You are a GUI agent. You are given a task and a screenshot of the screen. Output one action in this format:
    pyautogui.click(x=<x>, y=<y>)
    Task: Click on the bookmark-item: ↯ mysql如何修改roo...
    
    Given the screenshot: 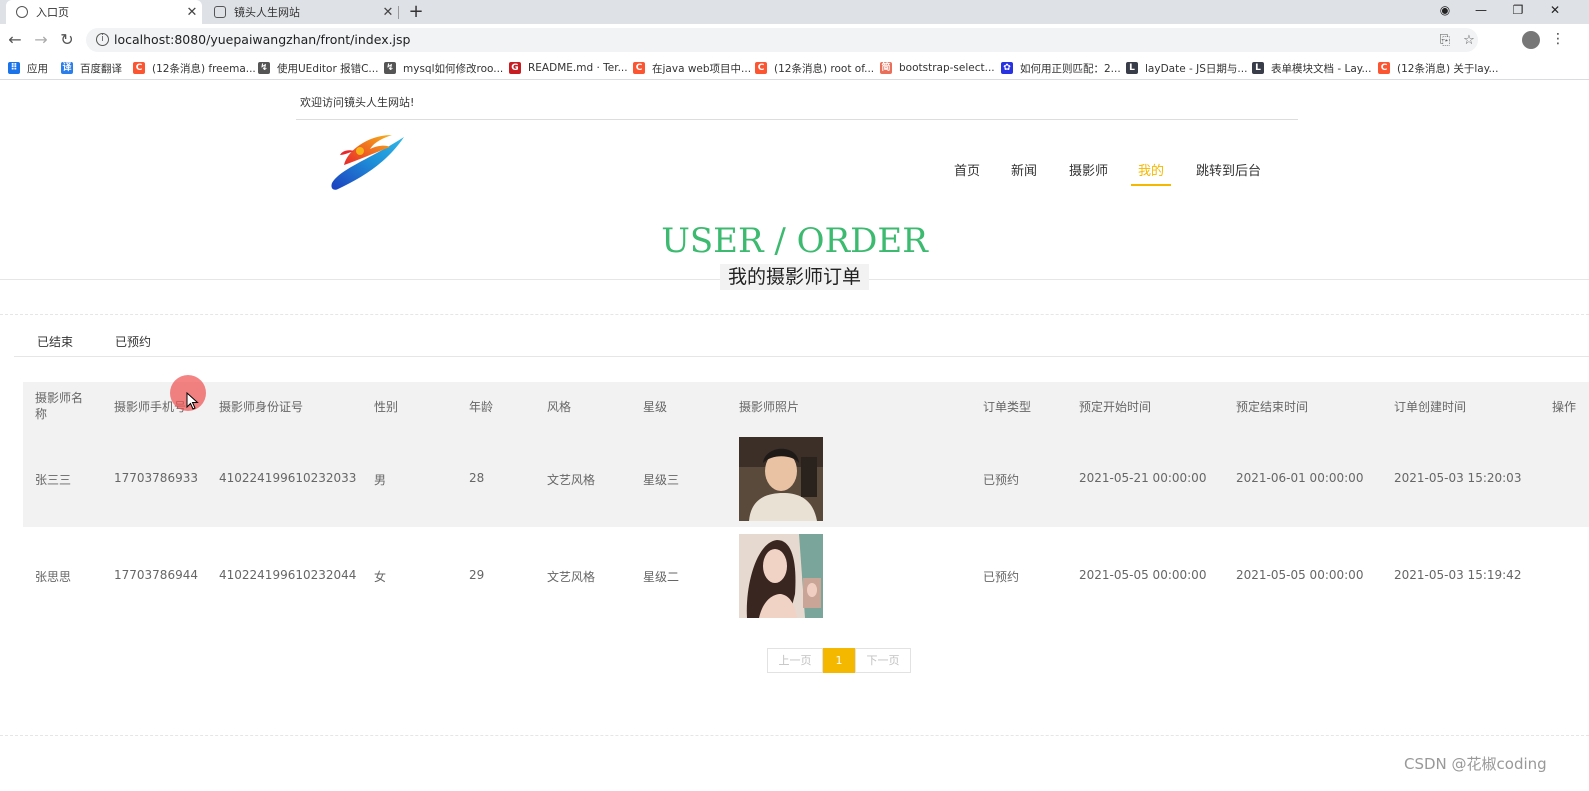 What is the action you would take?
    pyautogui.click(x=443, y=68)
    